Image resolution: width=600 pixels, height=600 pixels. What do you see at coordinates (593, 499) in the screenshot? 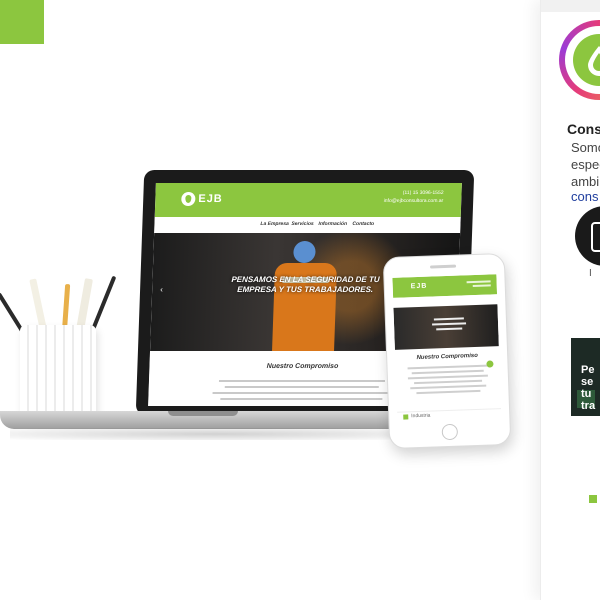
I see `side-card-green-dot` at bounding box center [593, 499].